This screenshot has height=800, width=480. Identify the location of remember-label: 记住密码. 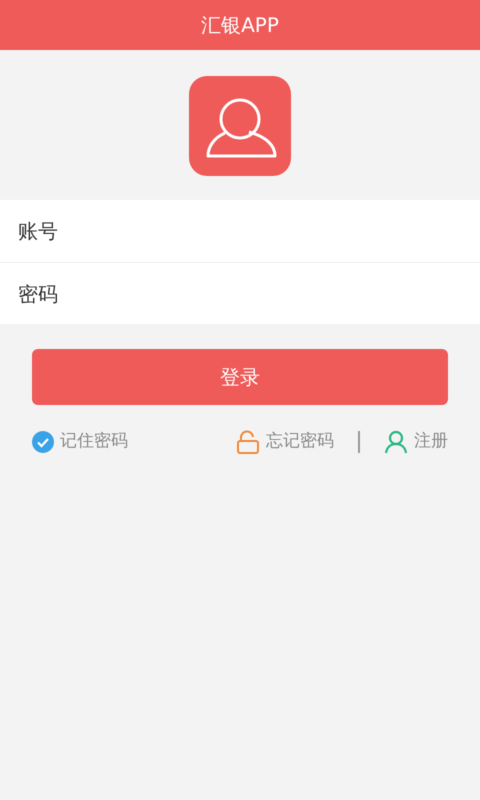
(94, 441).